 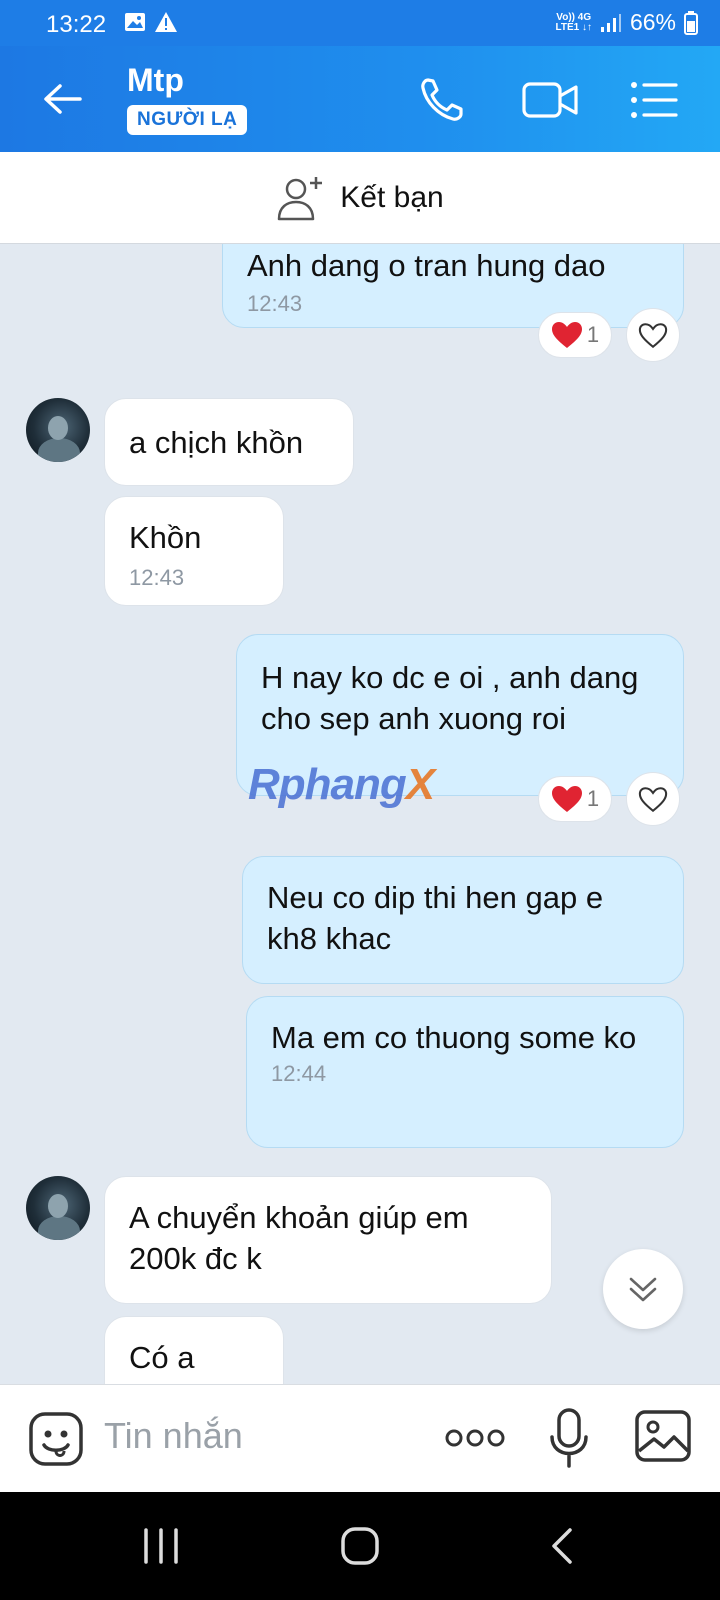 I want to click on add-friend-bar: Kết bạn, so click(x=360, y=198).